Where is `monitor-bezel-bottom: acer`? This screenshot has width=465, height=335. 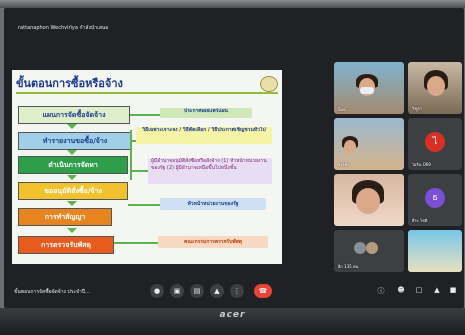
monitor-bezel-bottom: acer is located at coordinates (232, 321).